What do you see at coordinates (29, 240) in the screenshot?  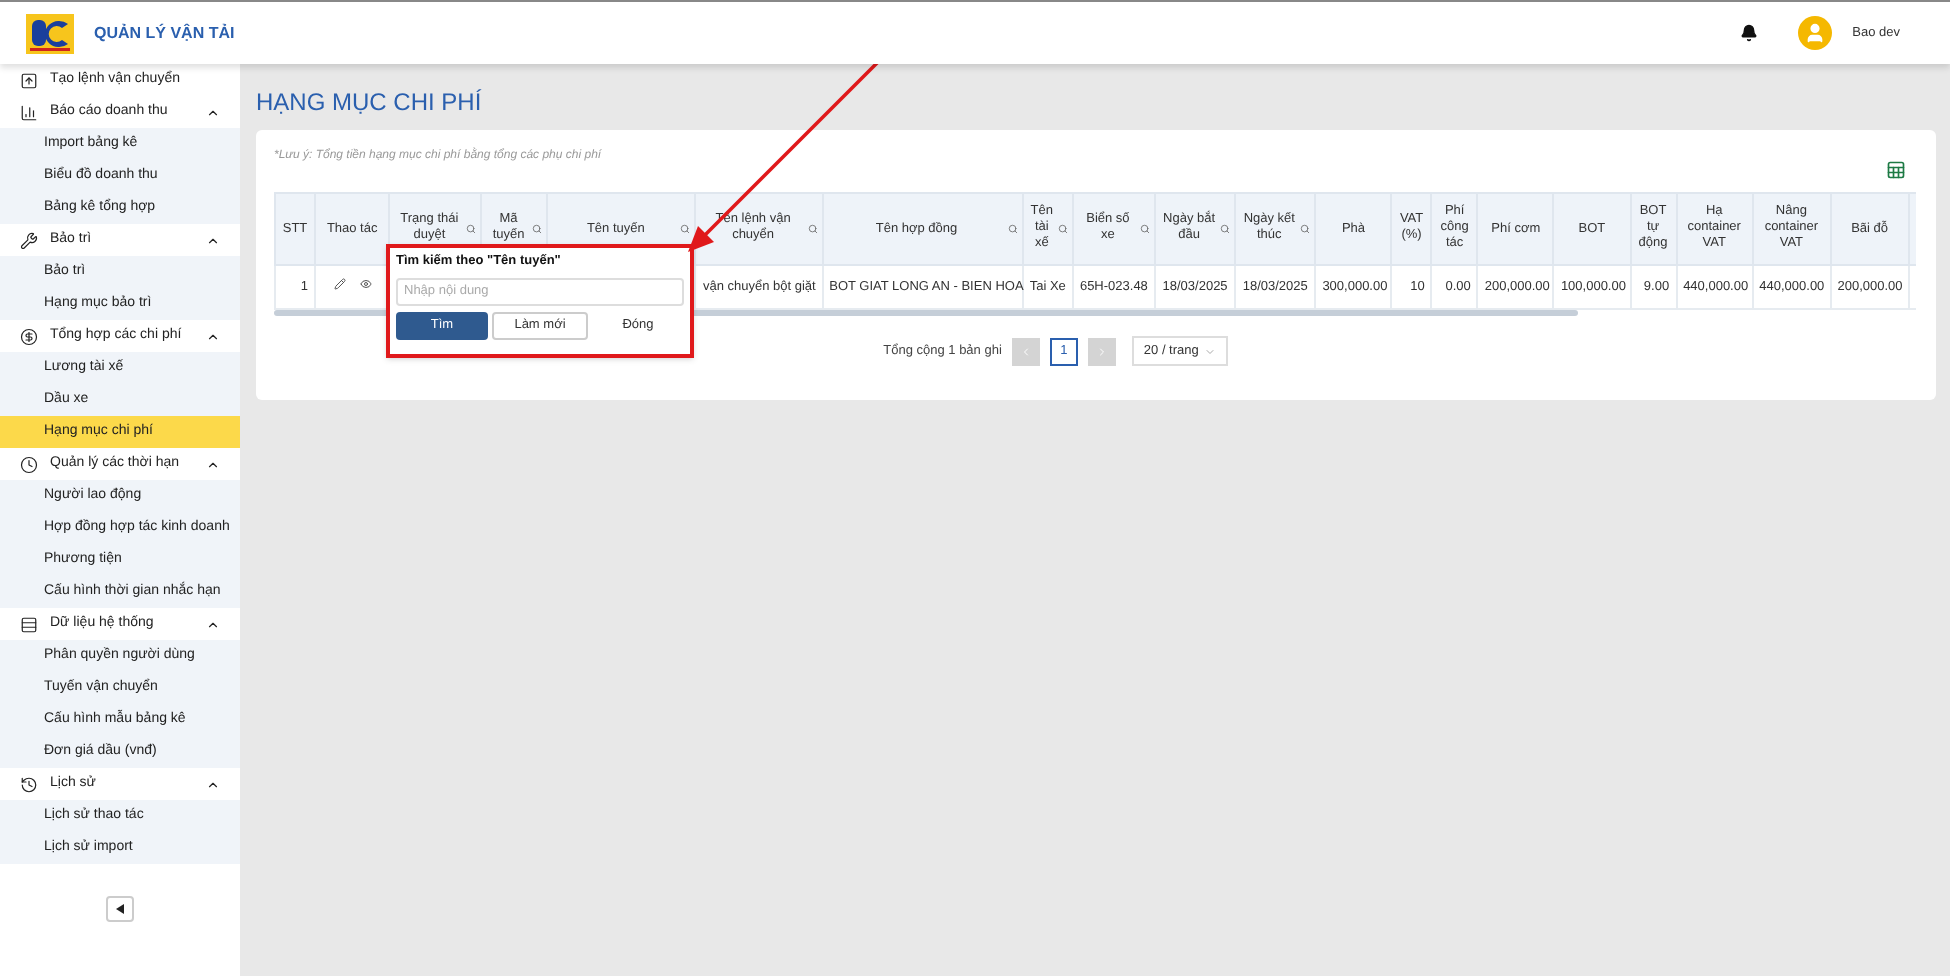 I see `wrench-icon` at bounding box center [29, 240].